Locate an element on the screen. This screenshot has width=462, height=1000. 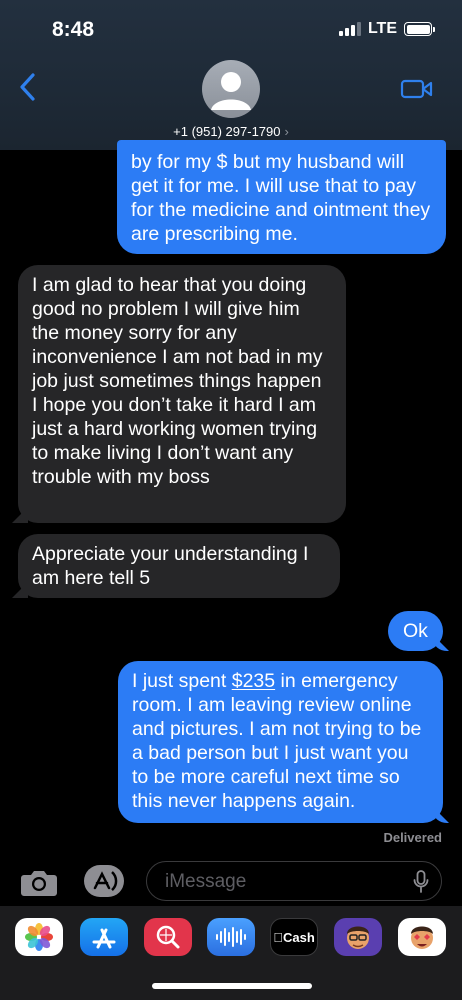
network-type: LTE is located at coordinates (382, 28).